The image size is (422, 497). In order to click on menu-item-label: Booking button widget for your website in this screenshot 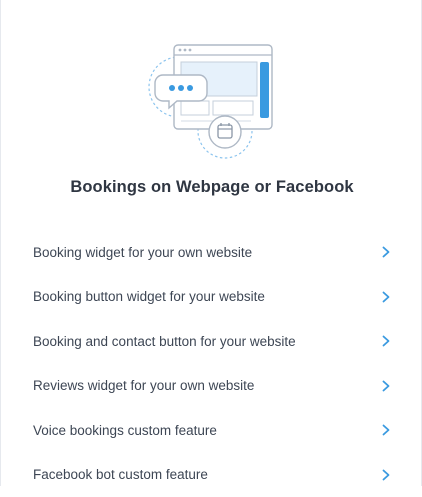, I will do `click(149, 296)`.